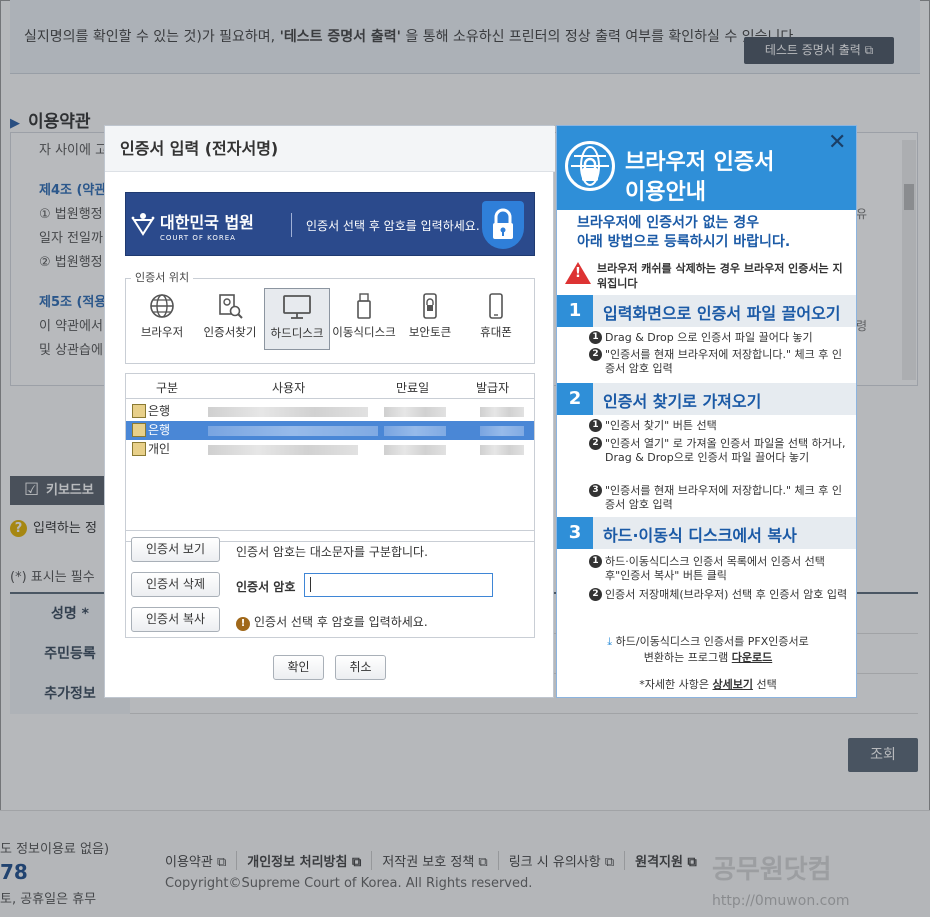  Describe the element at coordinates (162, 307) in the screenshot. I see `globe-icon` at that location.